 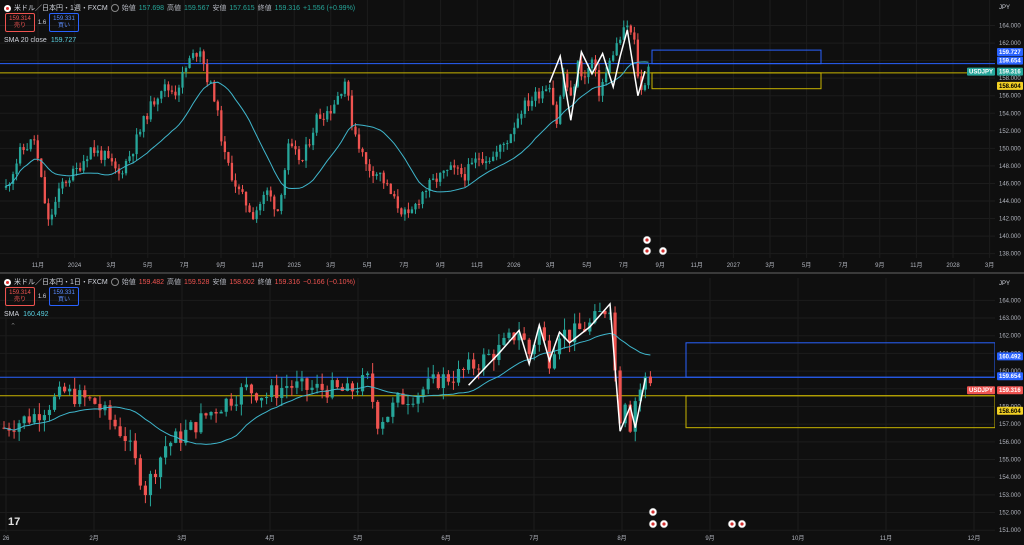 I want to click on open-label: 始値, so click(x=128, y=8).